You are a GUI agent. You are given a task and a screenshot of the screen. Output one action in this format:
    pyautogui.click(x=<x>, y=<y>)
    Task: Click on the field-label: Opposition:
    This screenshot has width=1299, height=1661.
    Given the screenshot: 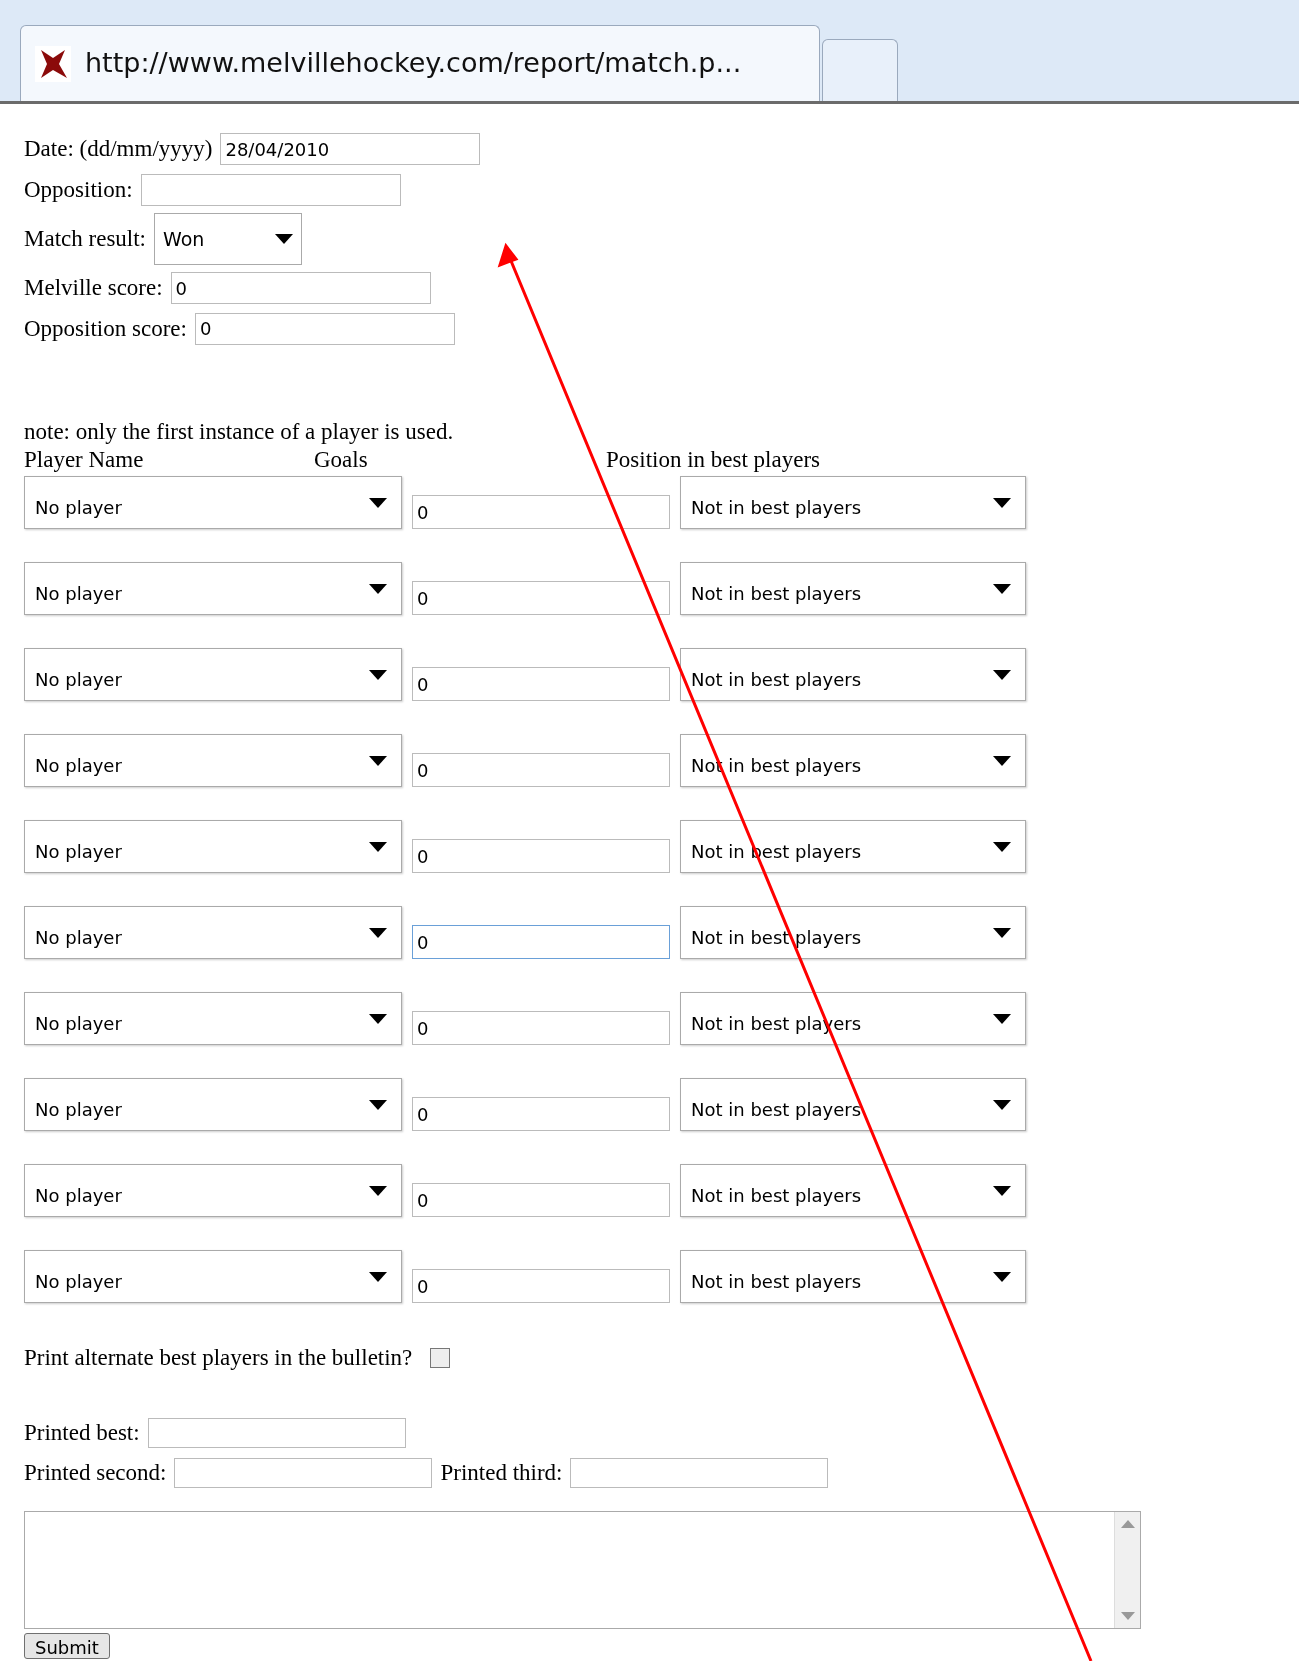 What is the action you would take?
    pyautogui.click(x=78, y=189)
    